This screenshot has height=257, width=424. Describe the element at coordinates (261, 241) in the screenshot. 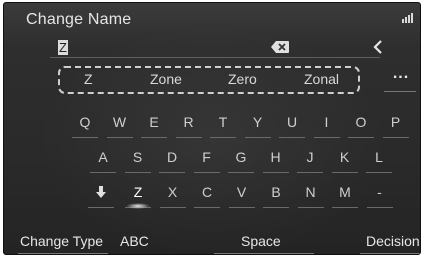

I see `space-button: Space` at that location.